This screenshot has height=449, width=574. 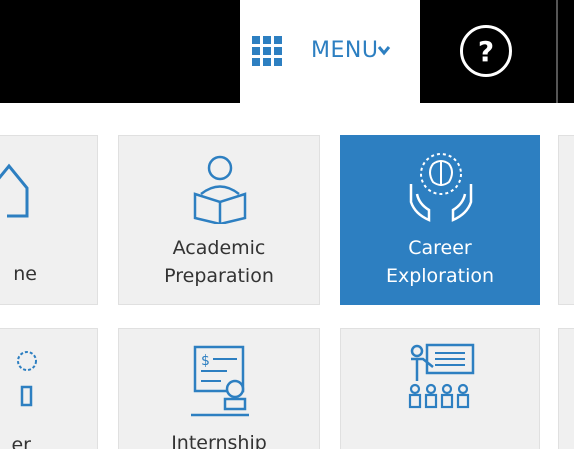 I want to click on badge-icon, so click(x=27, y=379).